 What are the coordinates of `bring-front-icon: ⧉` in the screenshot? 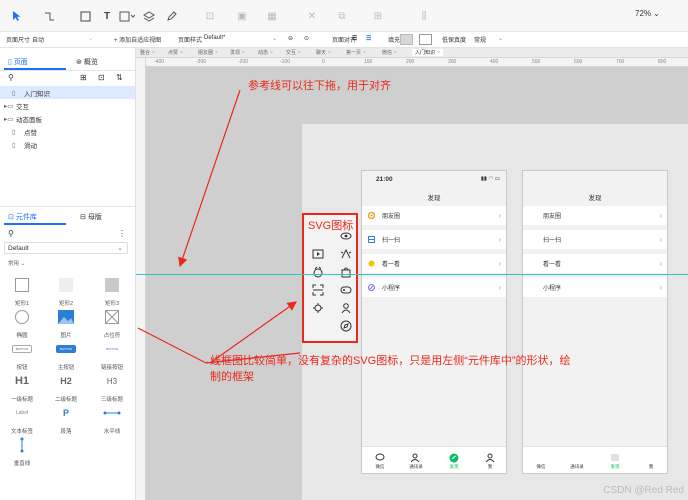 It's located at (342, 16).